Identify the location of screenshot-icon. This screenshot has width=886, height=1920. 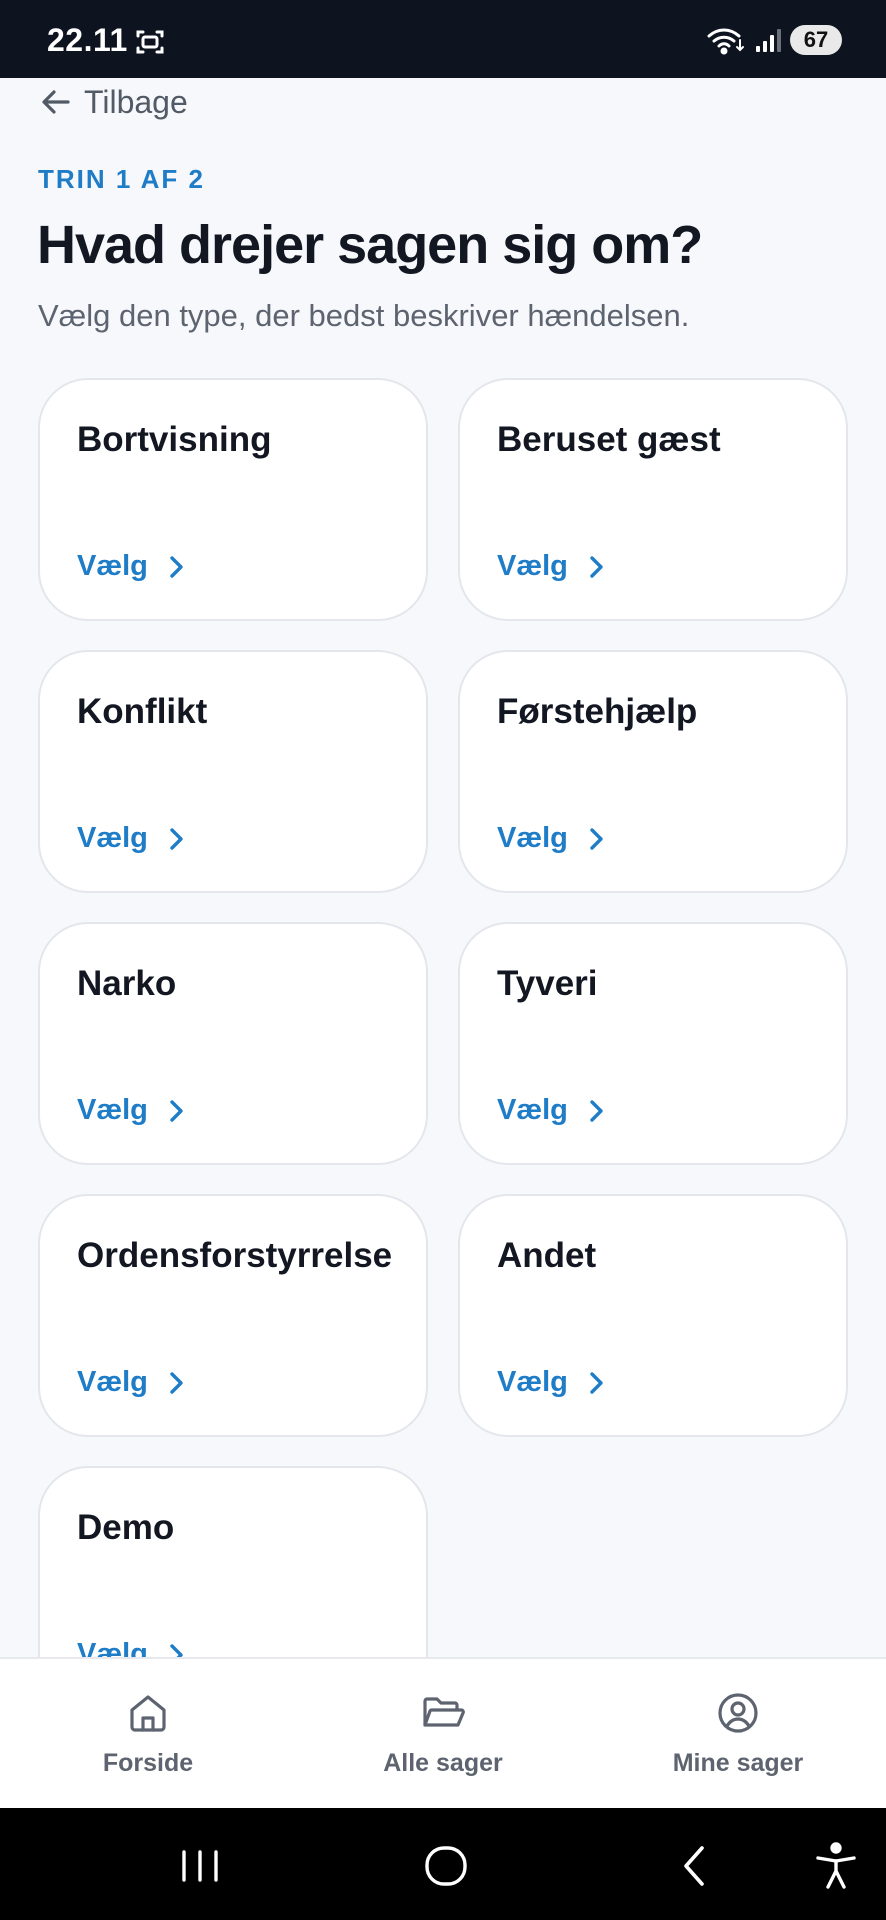
(150, 42).